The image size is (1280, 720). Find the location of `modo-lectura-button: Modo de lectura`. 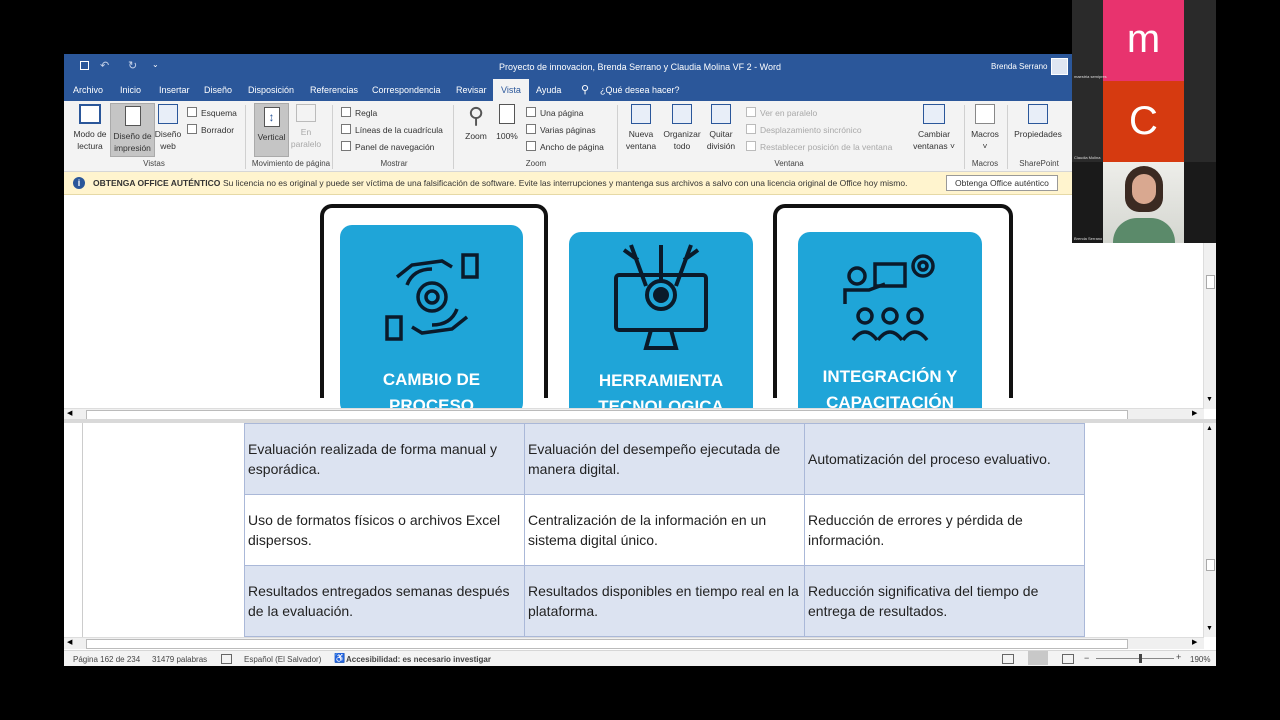

modo-lectura-button: Modo de lectura is located at coordinates (90, 128).